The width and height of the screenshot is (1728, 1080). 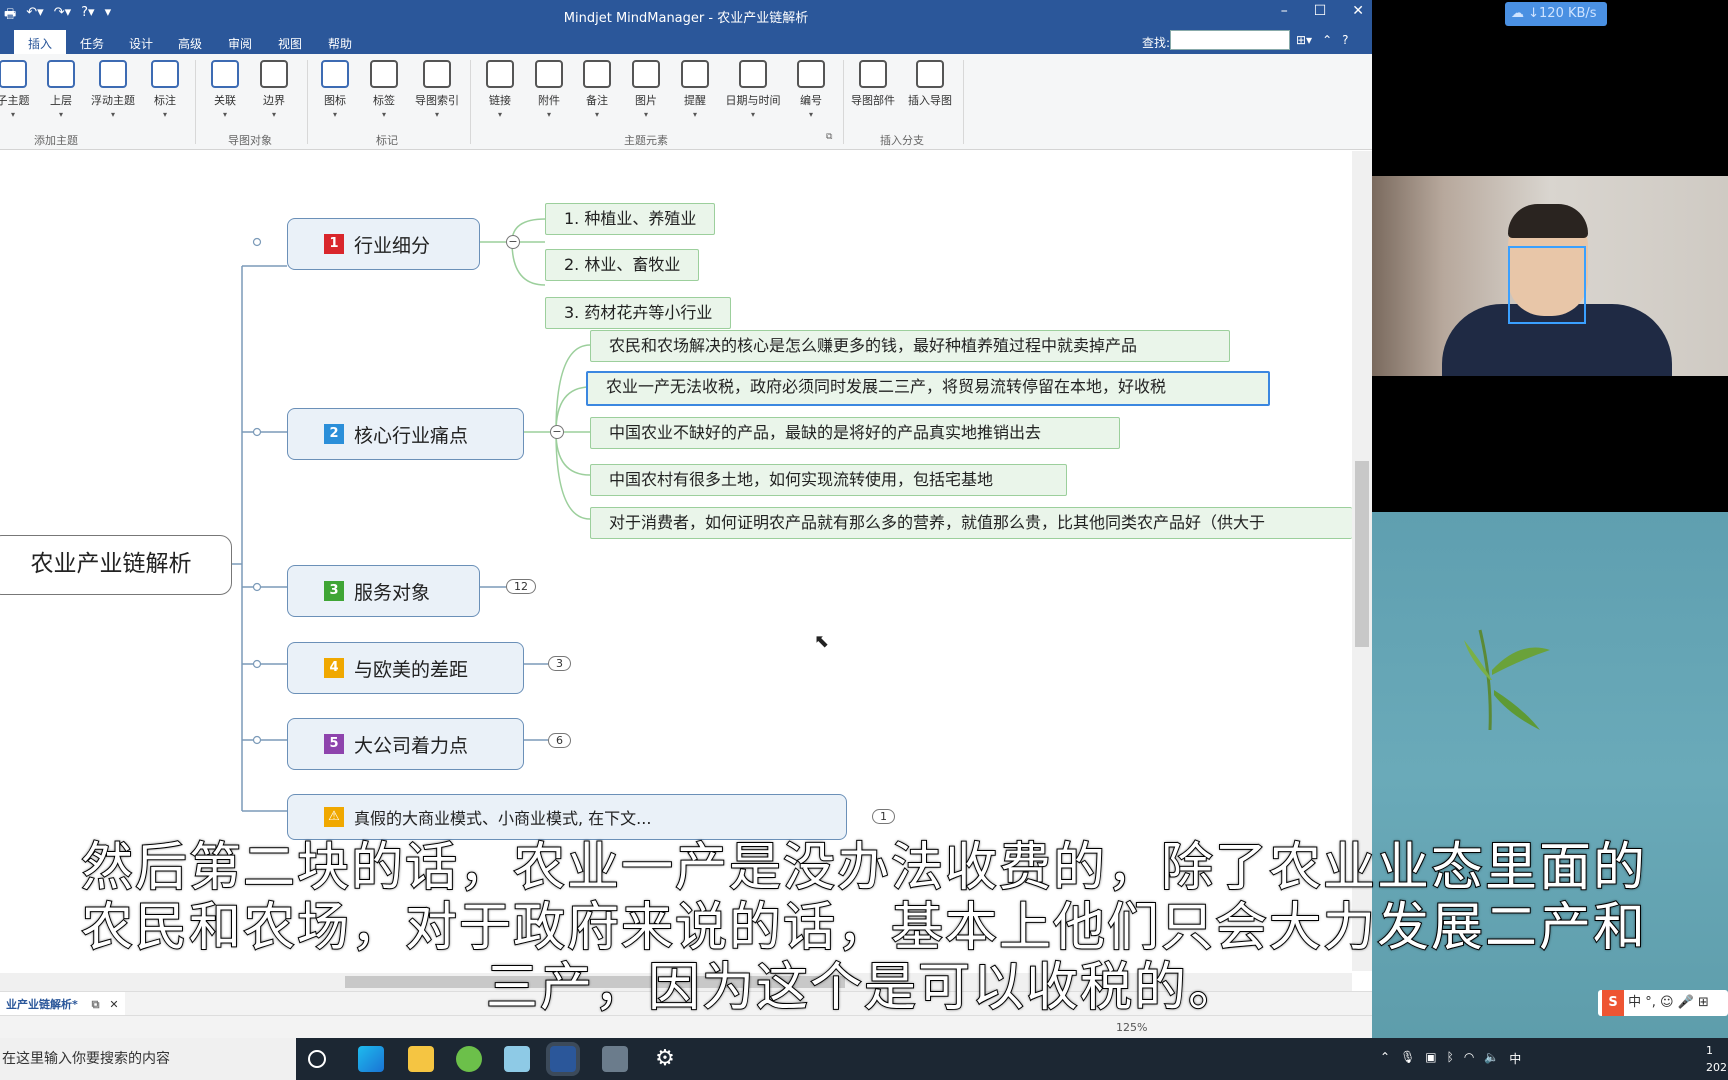 I want to click on subtopic-pain-point-4: 中国农村有很多土地，如何实现流转使用，包括宅基地, so click(x=828, y=480).